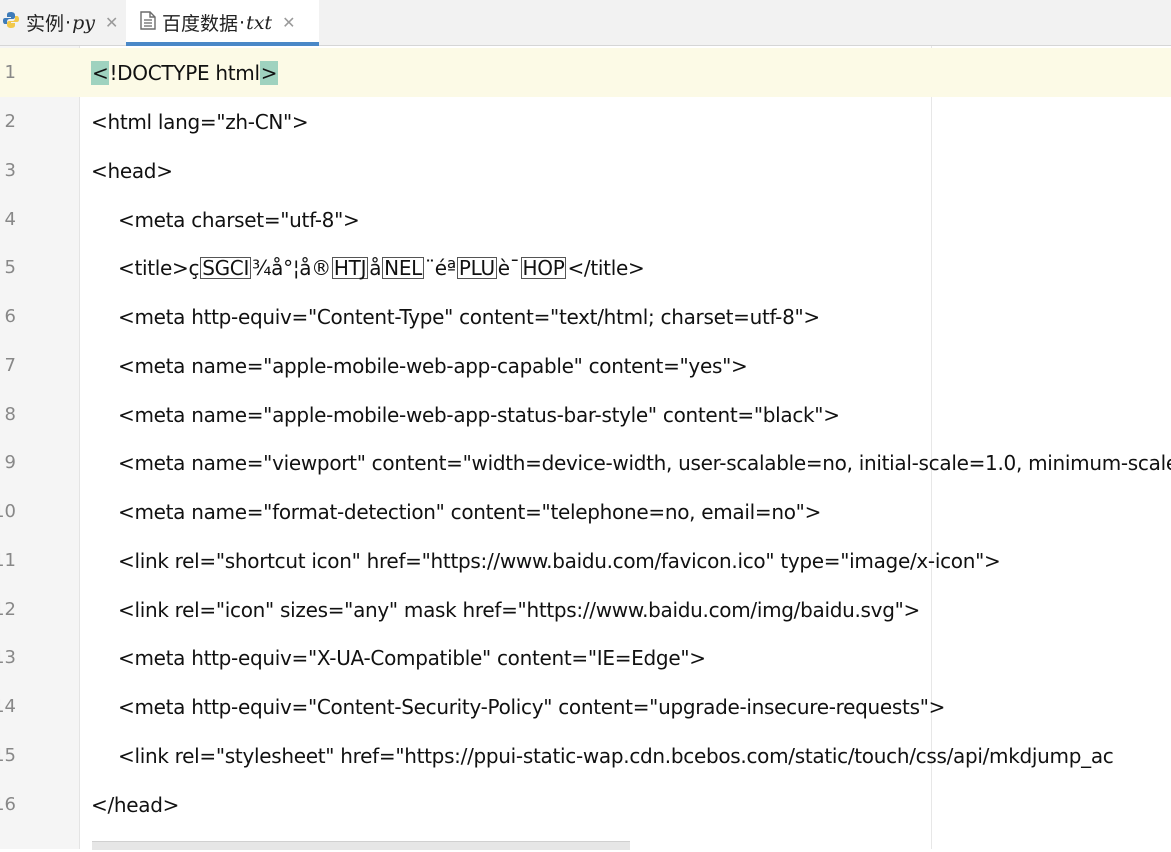  What do you see at coordinates (200, 24) in the screenshot?
I see `tab-title: 百度数据` at bounding box center [200, 24].